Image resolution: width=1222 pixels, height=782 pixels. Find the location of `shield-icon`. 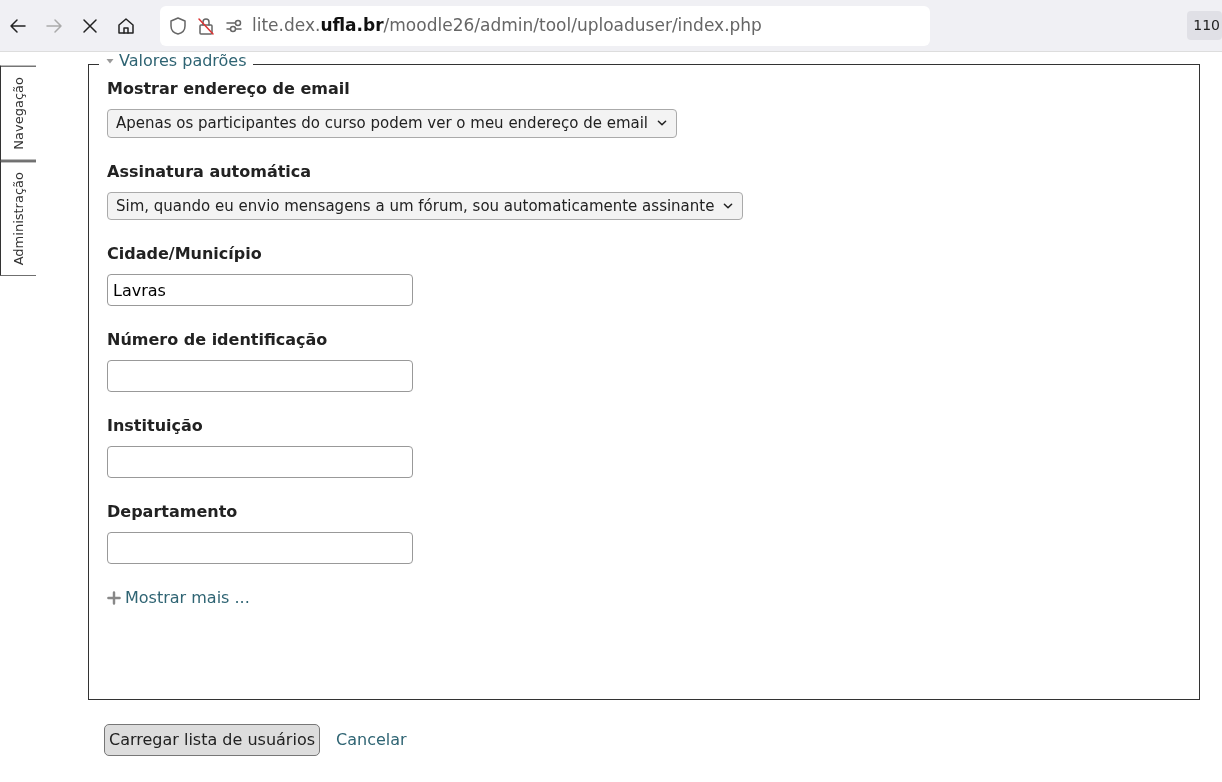

shield-icon is located at coordinates (178, 25).